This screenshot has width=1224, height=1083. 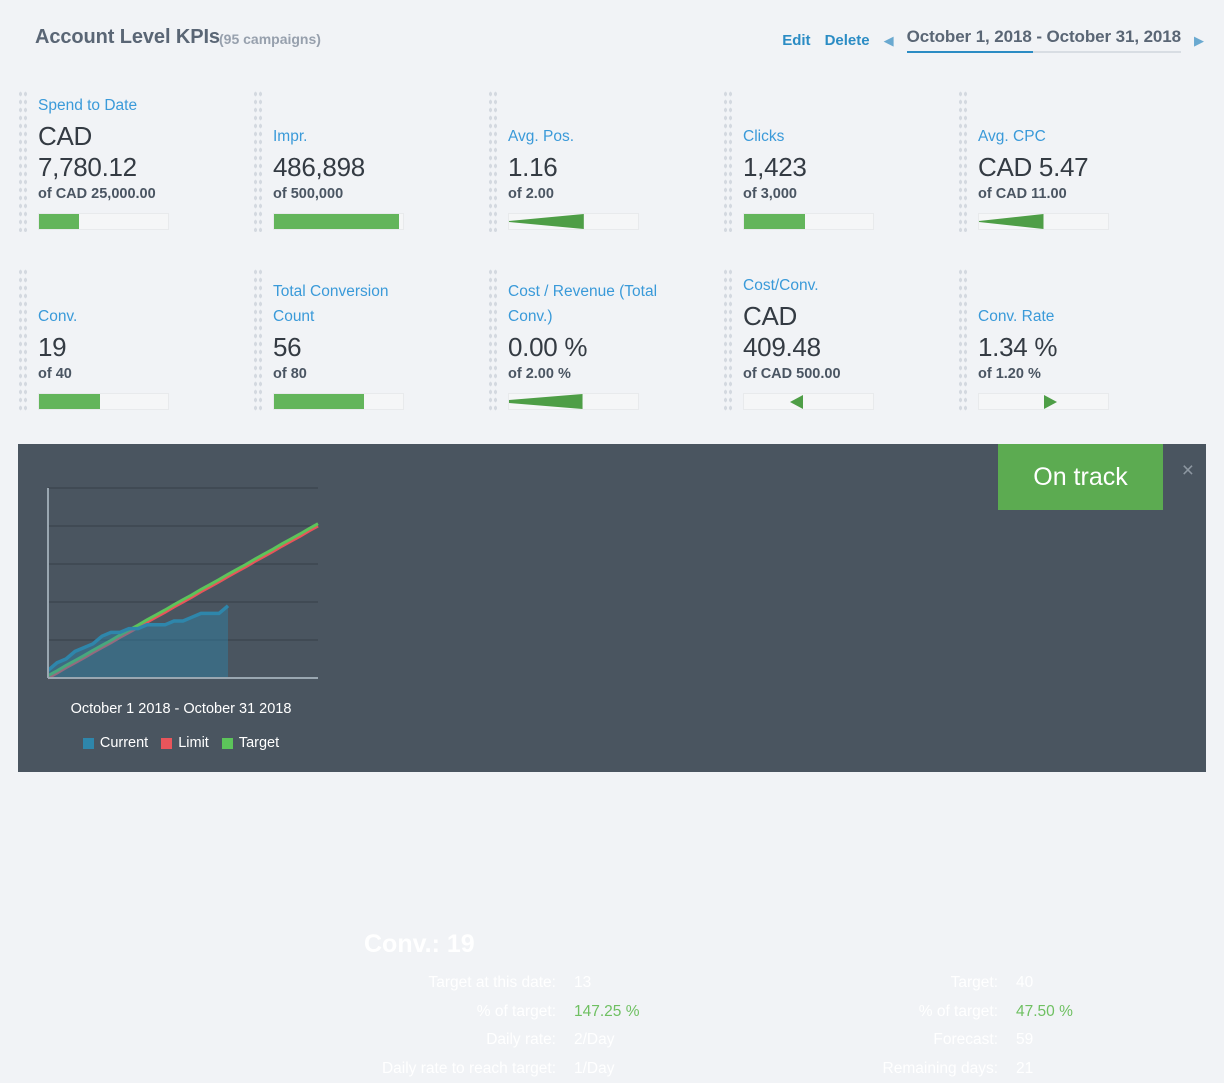 I want to click on chart-caption: October 1 2018 - October 31 2018, so click(x=181, y=709).